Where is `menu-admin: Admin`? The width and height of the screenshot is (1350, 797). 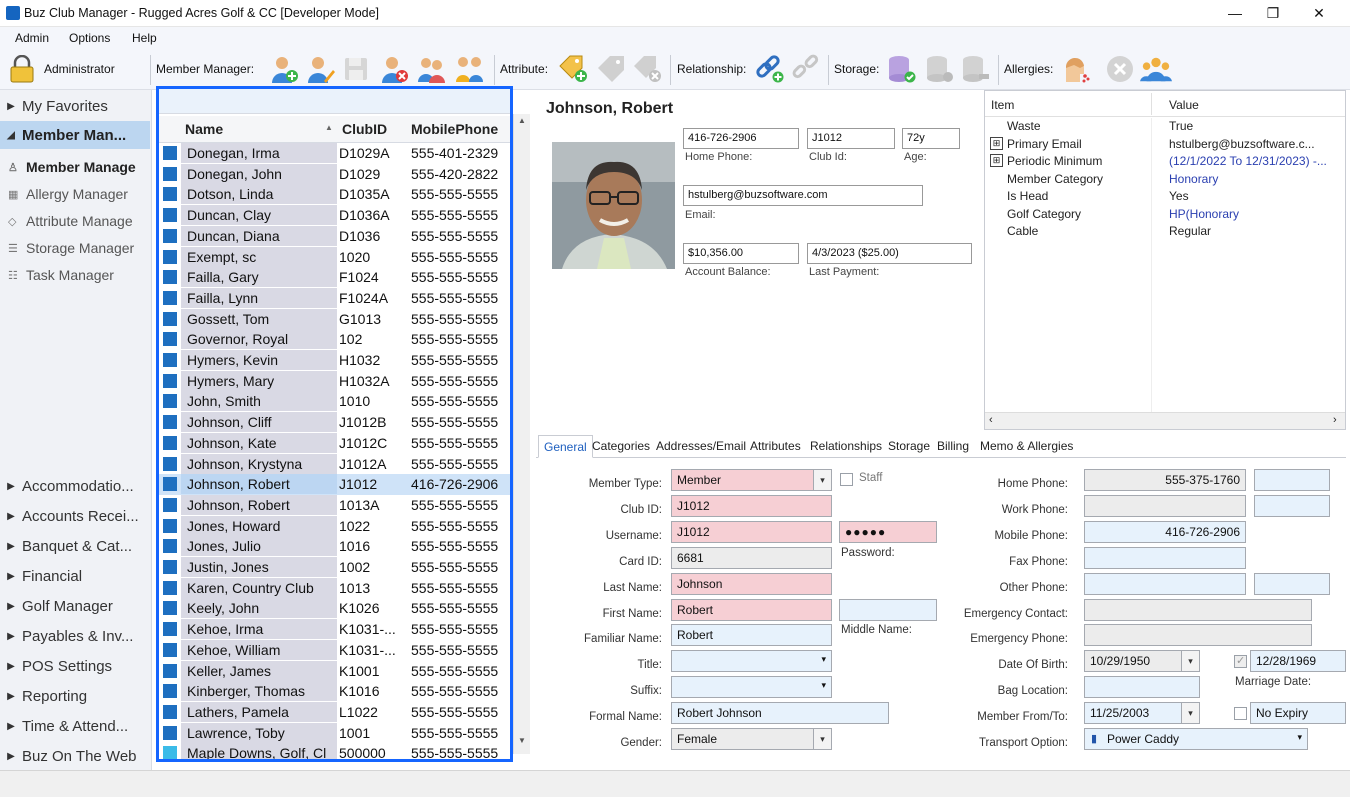 menu-admin: Admin is located at coordinates (32, 38).